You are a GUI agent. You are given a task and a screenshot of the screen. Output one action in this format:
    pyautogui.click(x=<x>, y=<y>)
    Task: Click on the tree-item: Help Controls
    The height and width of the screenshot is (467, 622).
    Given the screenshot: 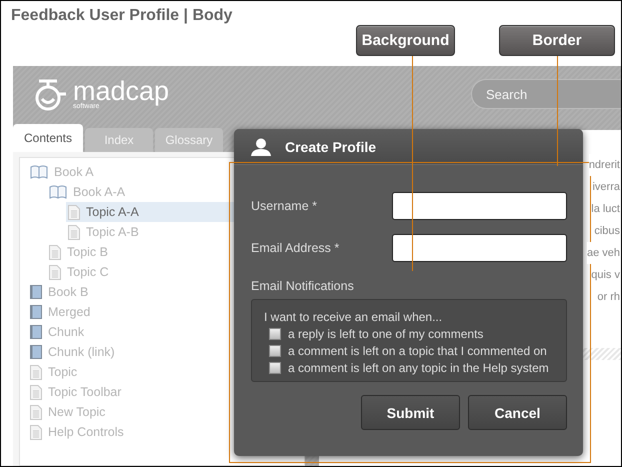 What is the action you would take?
    pyautogui.click(x=166, y=432)
    